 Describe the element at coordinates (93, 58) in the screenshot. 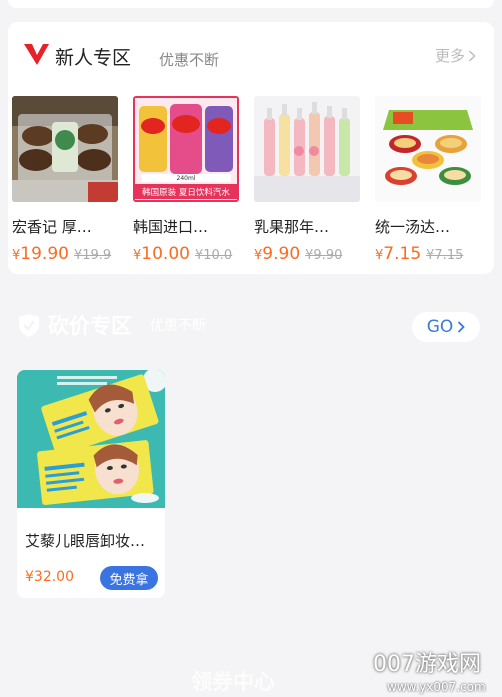

I see `newbie-section-title: 新人专区` at that location.